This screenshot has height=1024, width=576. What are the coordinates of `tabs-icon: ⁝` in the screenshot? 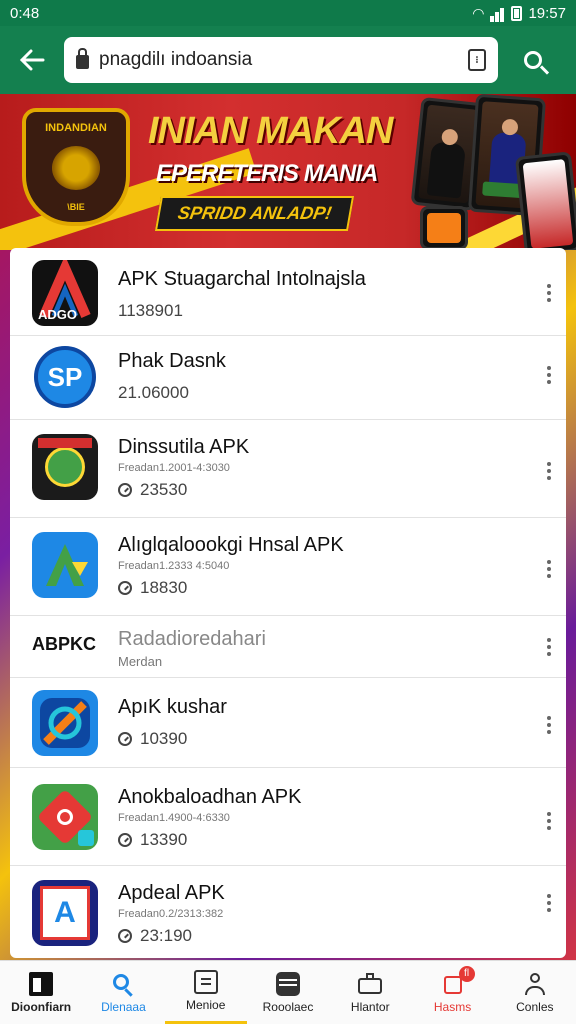 It's located at (477, 60).